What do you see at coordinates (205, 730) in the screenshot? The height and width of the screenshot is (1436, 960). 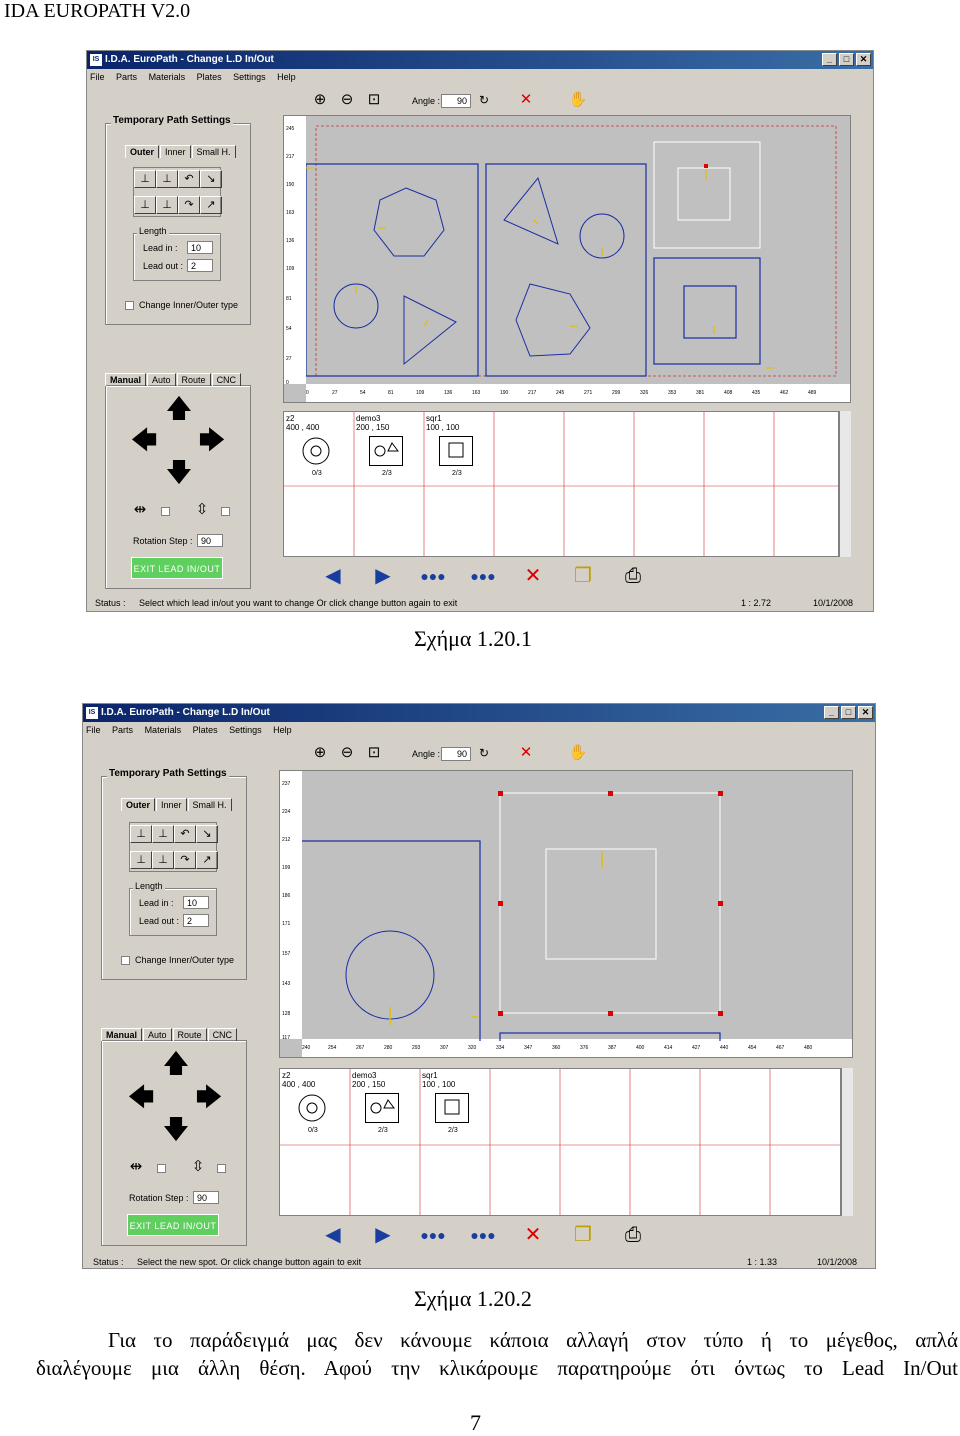 I see `menu-plates: Plates` at bounding box center [205, 730].